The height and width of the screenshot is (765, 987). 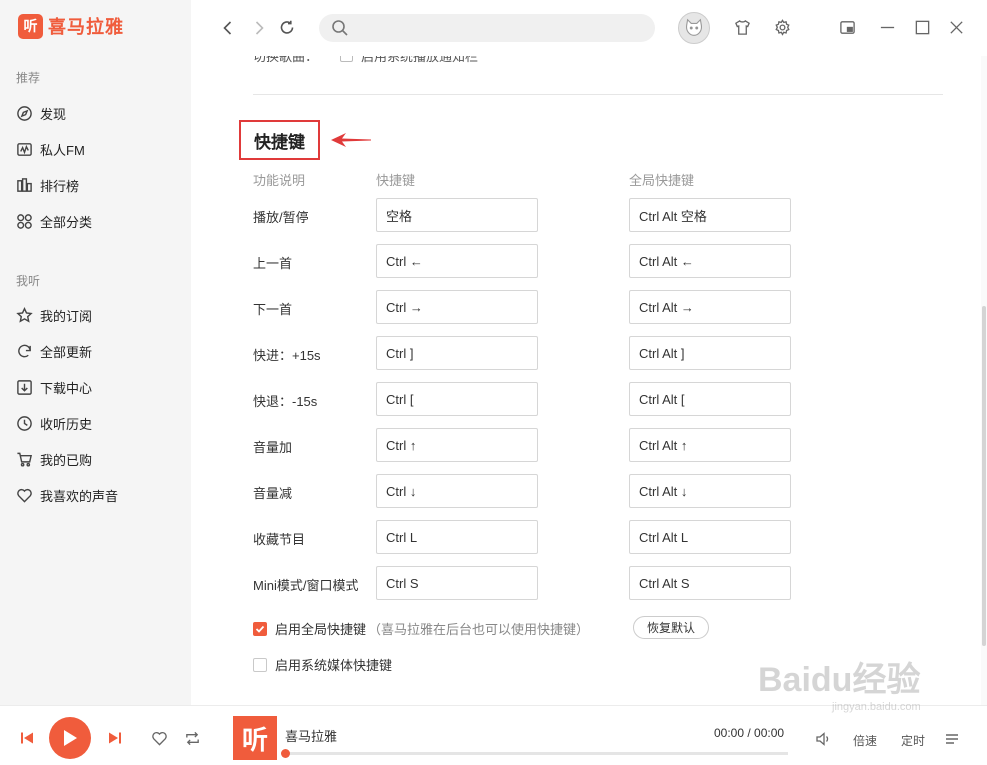 I want to click on progress-bar, so click(x=534, y=753).